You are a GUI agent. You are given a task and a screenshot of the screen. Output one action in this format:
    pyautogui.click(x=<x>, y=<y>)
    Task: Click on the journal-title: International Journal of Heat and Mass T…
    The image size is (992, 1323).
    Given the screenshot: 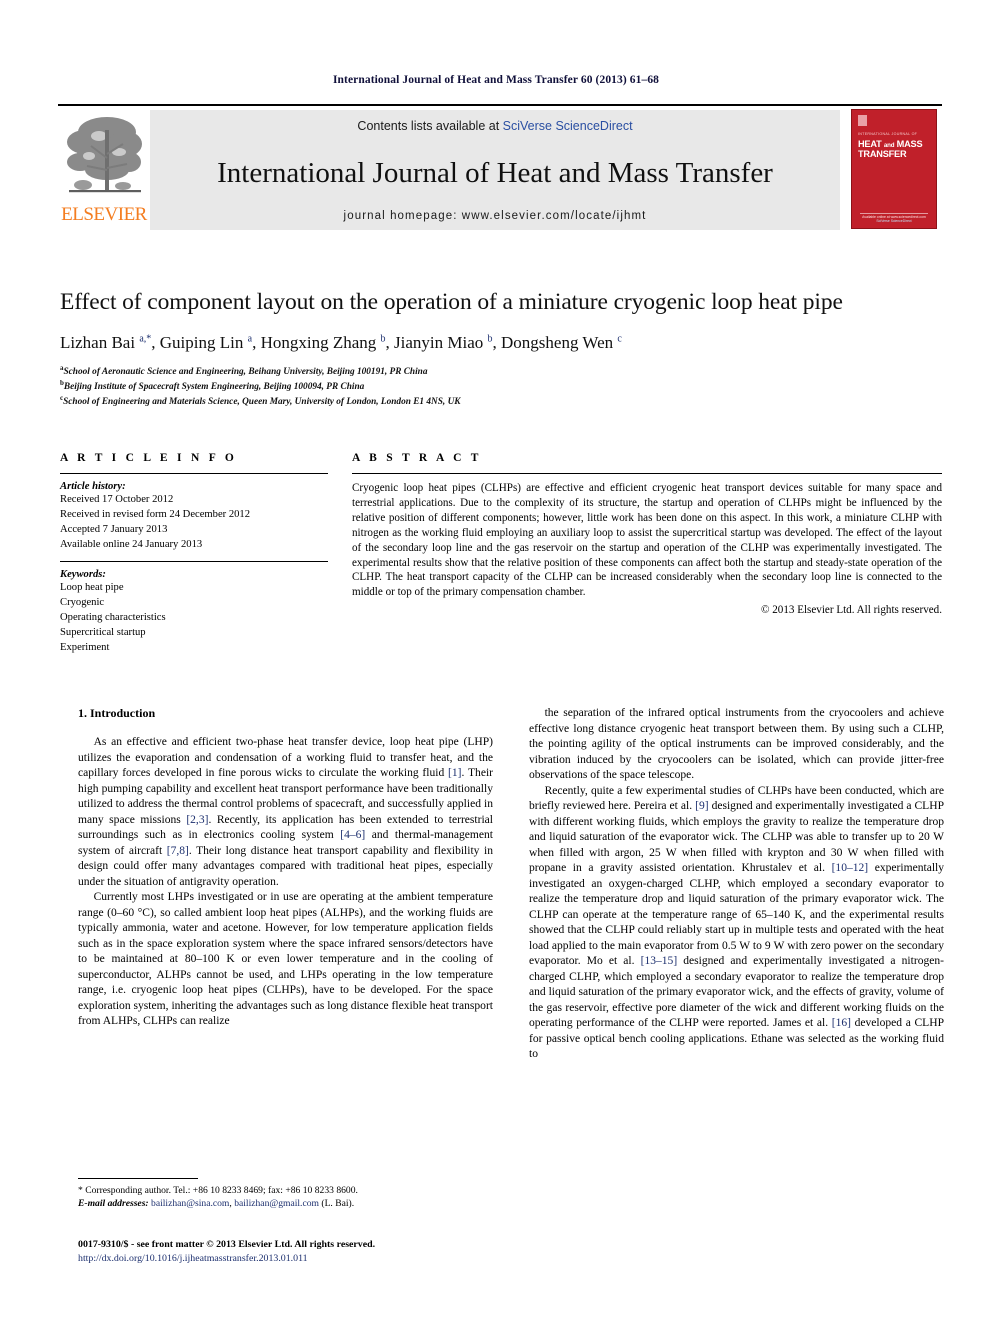 What is the action you would take?
    pyautogui.click(x=495, y=173)
    